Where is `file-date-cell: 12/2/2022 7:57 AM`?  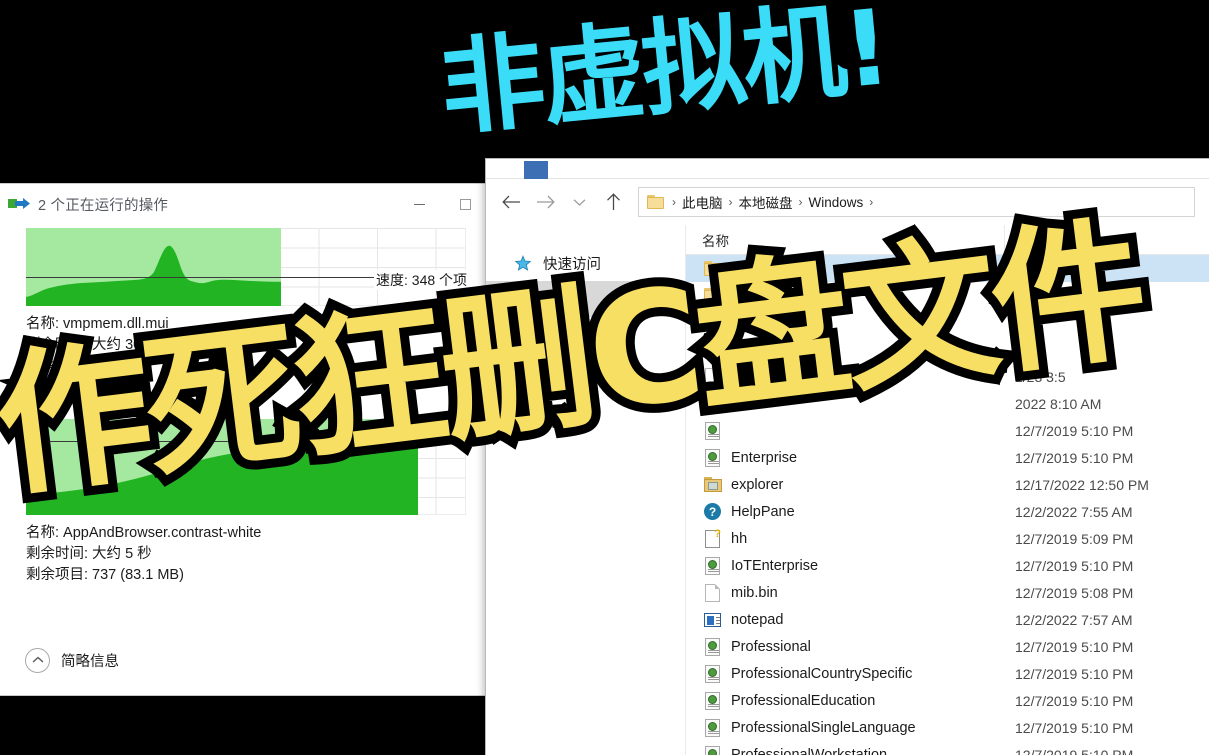
file-date-cell: 12/2/2022 7:57 AM is located at coordinates (1074, 619).